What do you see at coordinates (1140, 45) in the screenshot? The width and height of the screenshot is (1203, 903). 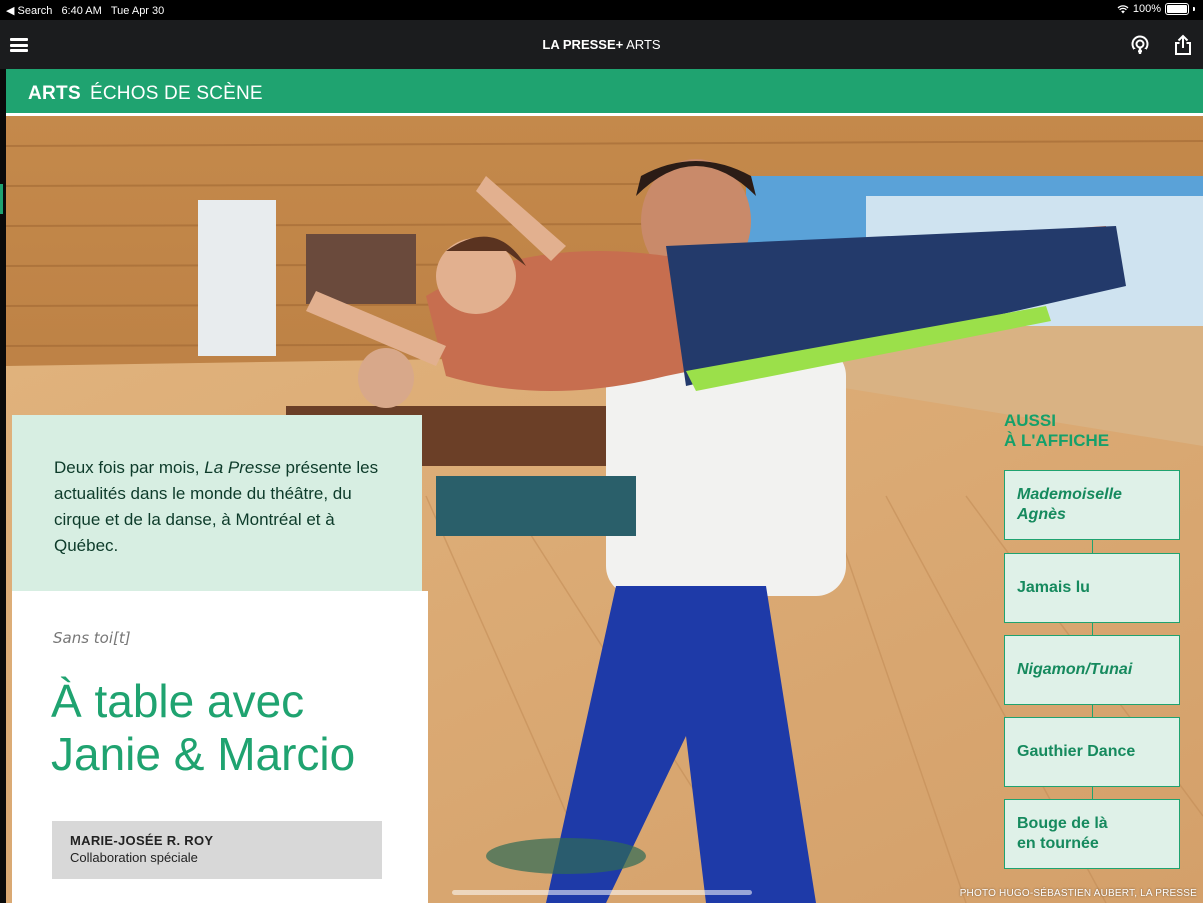 I see `podcast-icon` at bounding box center [1140, 45].